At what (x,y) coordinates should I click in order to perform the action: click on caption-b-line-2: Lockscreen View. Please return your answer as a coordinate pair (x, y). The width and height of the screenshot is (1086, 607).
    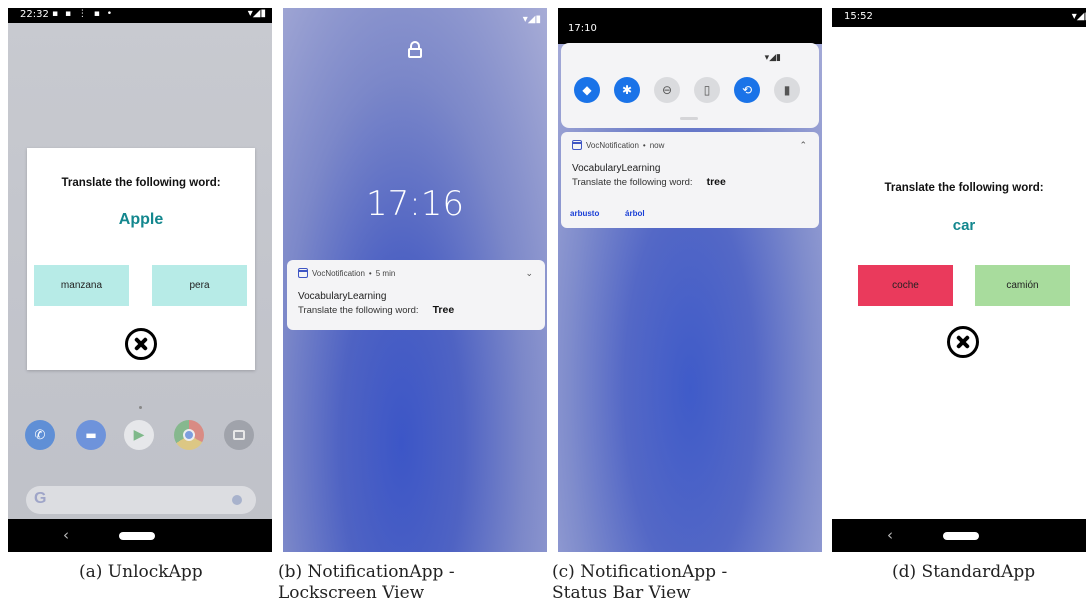
    Looking at the image, I should click on (351, 593).